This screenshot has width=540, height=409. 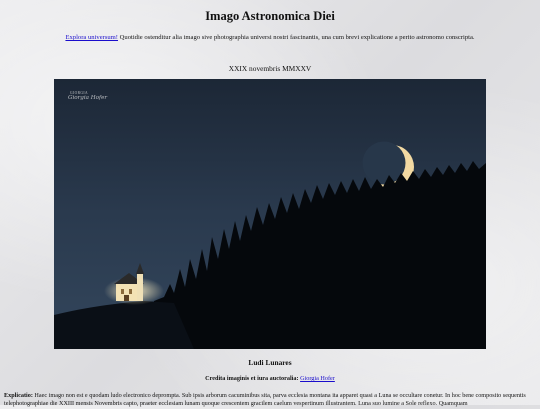 I want to click on photographer-watermark: GIORGIA Giorgia Hofer, so click(x=87, y=96).